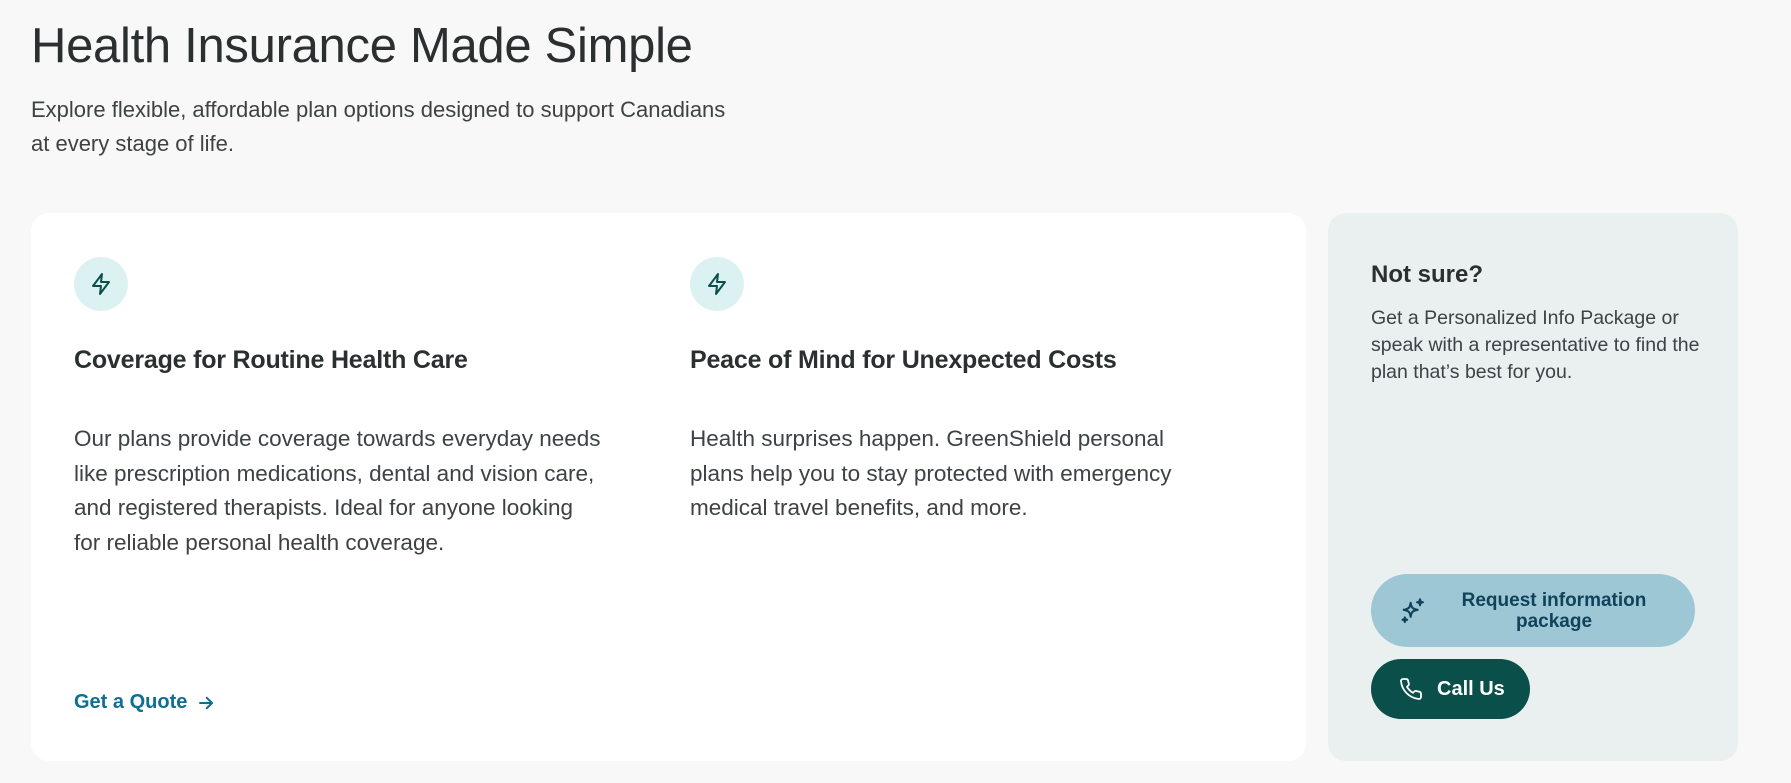 The height and width of the screenshot is (783, 1791). Describe the element at coordinates (1413, 611) in the screenshot. I see `sparkle-icon` at that location.